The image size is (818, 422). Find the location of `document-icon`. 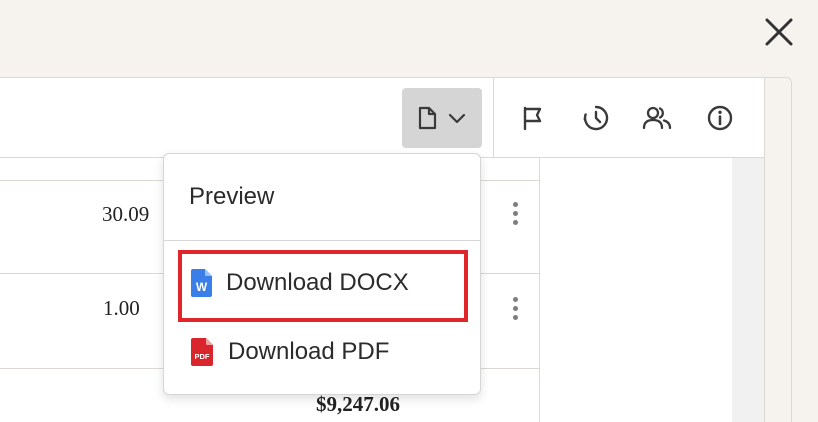

document-icon is located at coordinates (427, 118).